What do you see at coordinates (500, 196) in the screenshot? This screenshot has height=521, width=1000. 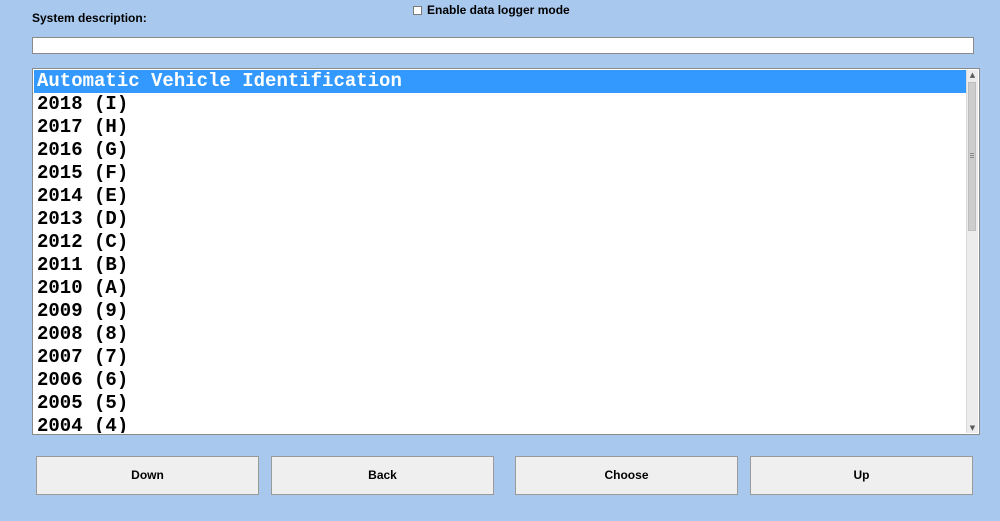 I see `list-item: 2014 (E)` at bounding box center [500, 196].